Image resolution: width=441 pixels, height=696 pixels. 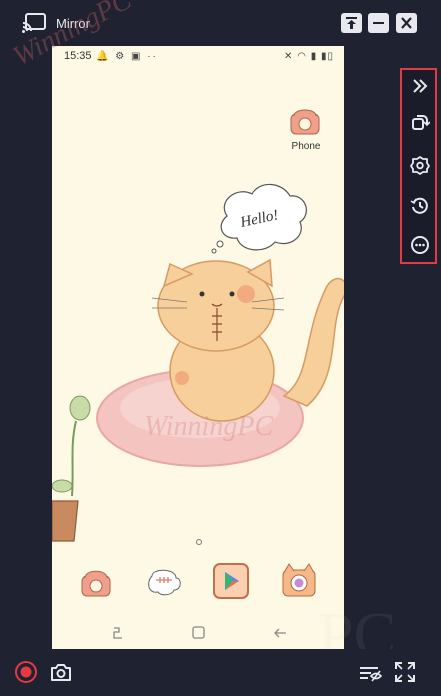 What do you see at coordinates (34, 23) in the screenshot?
I see `cast-icon` at bounding box center [34, 23].